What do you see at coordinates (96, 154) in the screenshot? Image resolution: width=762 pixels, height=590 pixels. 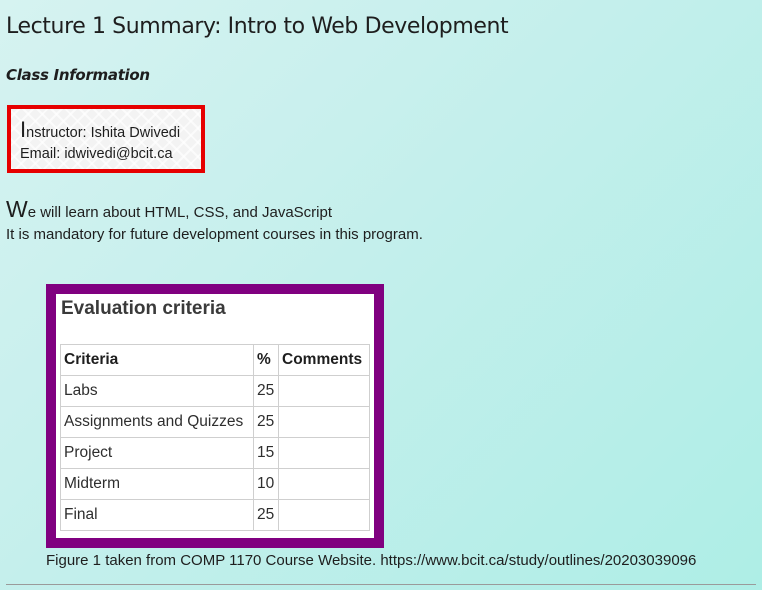 I see `email-line: Email: idwivedi@bcit.ca` at bounding box center [96, 154].